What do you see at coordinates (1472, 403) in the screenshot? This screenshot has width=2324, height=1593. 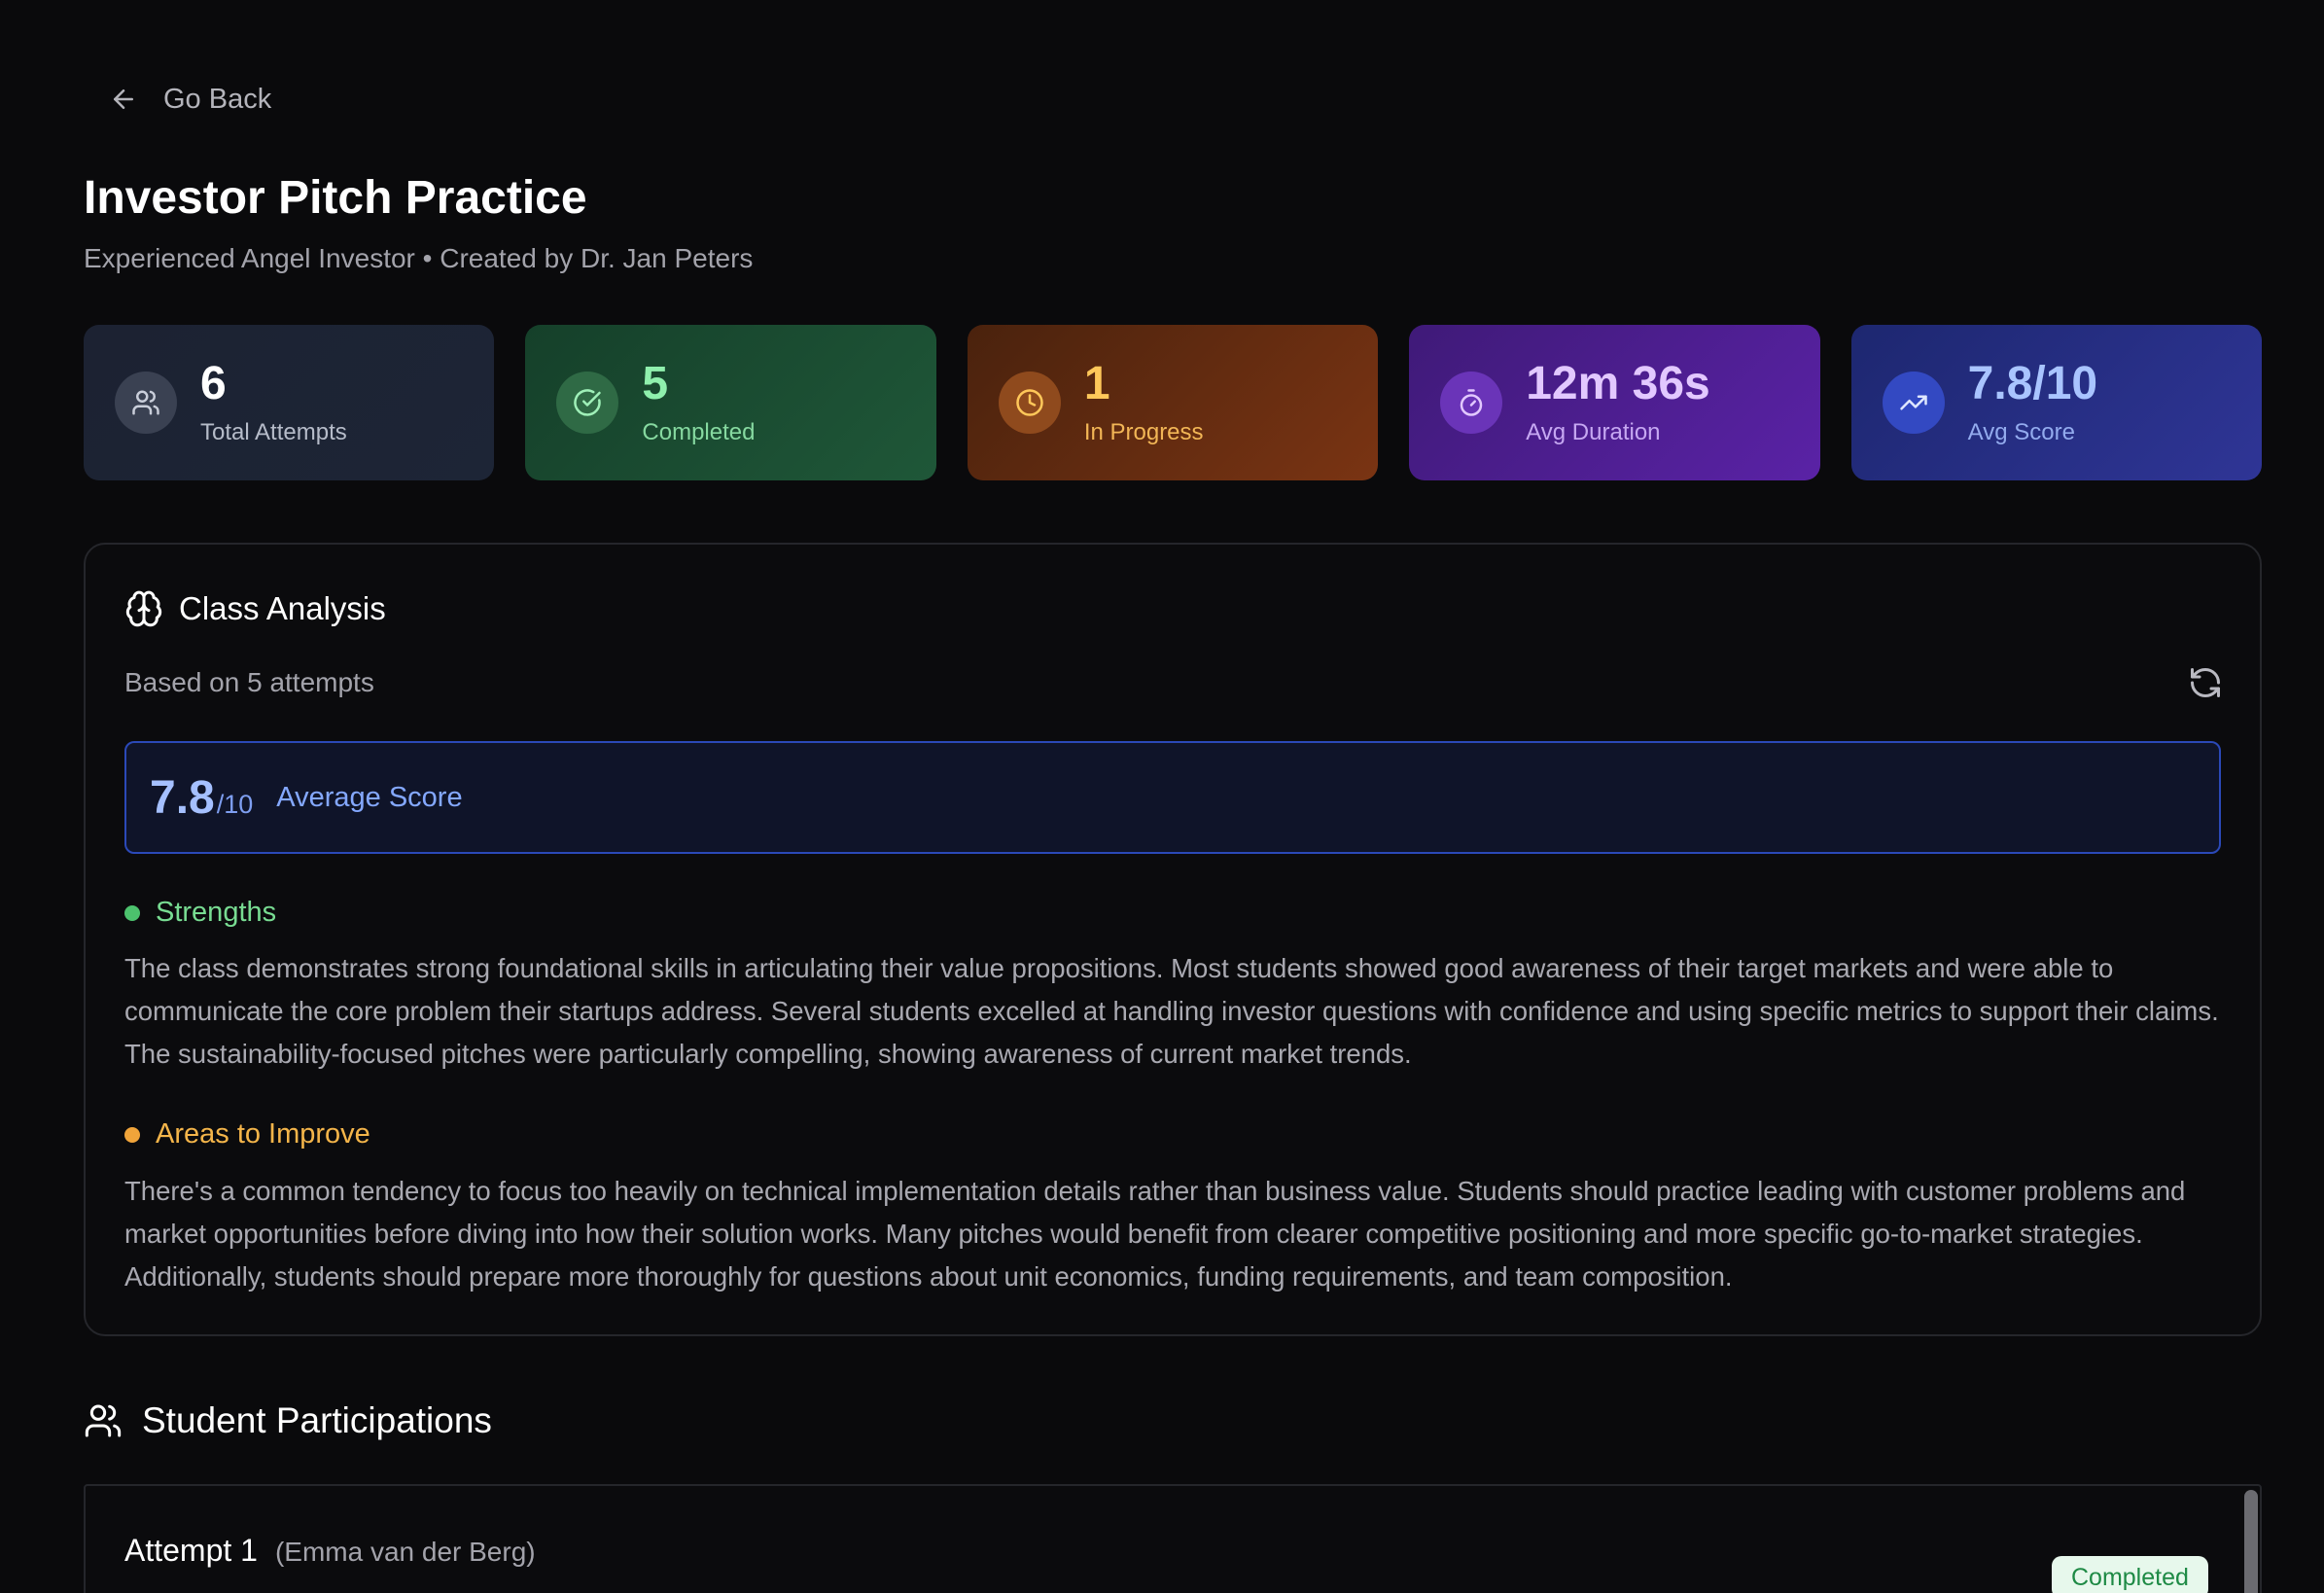 I see `stopwatch-icon` at bounding box center [1472, 403].